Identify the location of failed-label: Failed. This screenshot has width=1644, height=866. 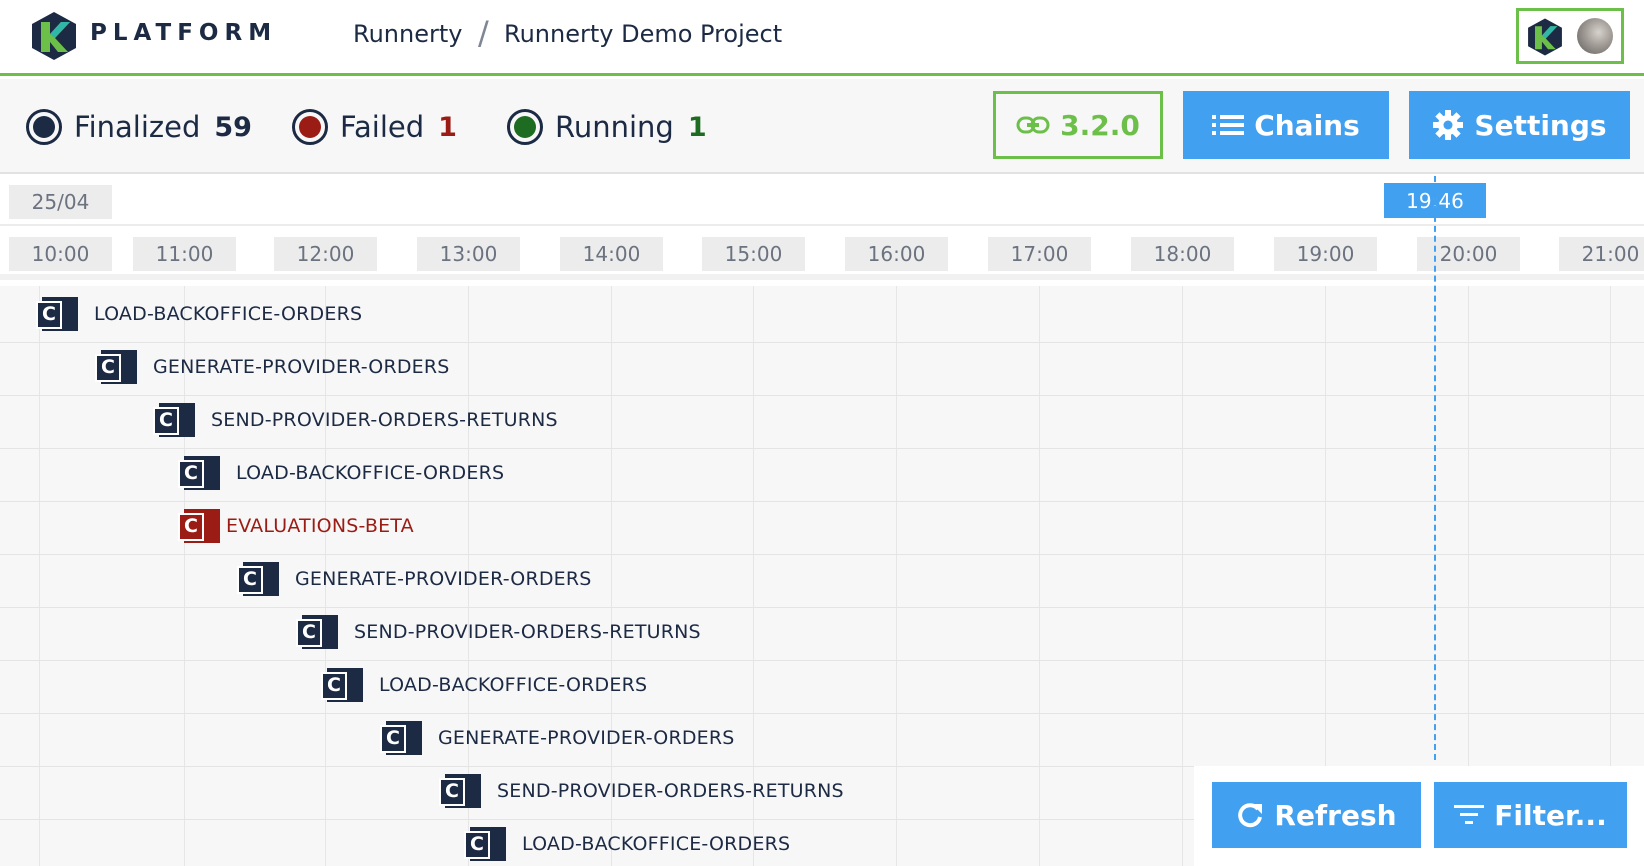
(382, 127).